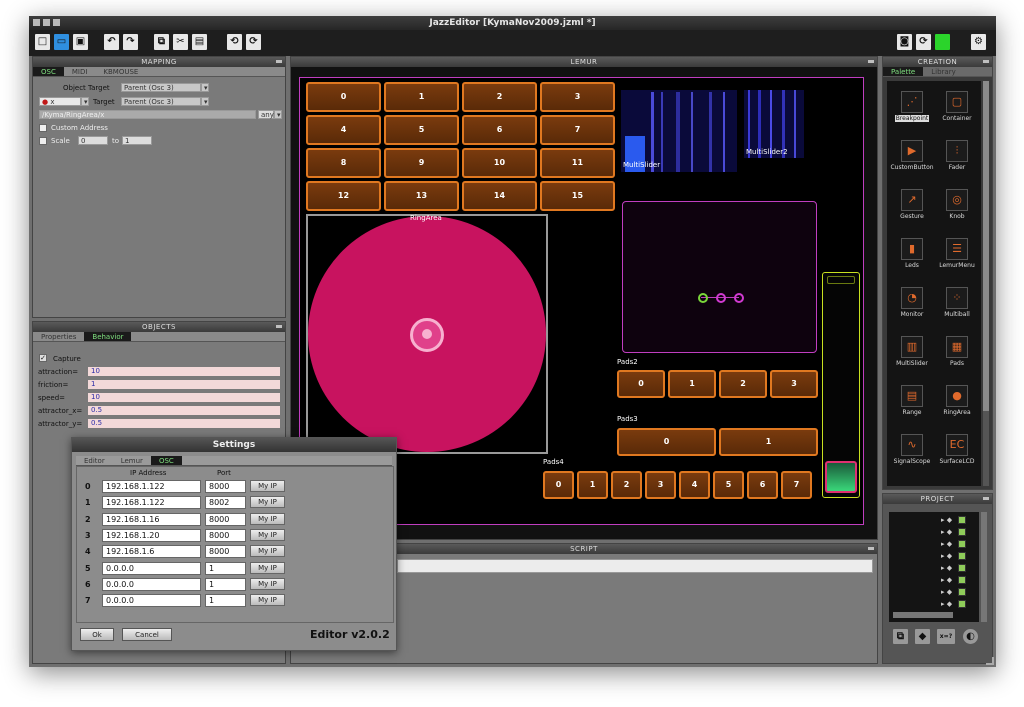 This screenshot has width=1024, height=707. Describe the element at coordinates (943, 71) in the screenshot. I see `tab-library: Library` at that location.